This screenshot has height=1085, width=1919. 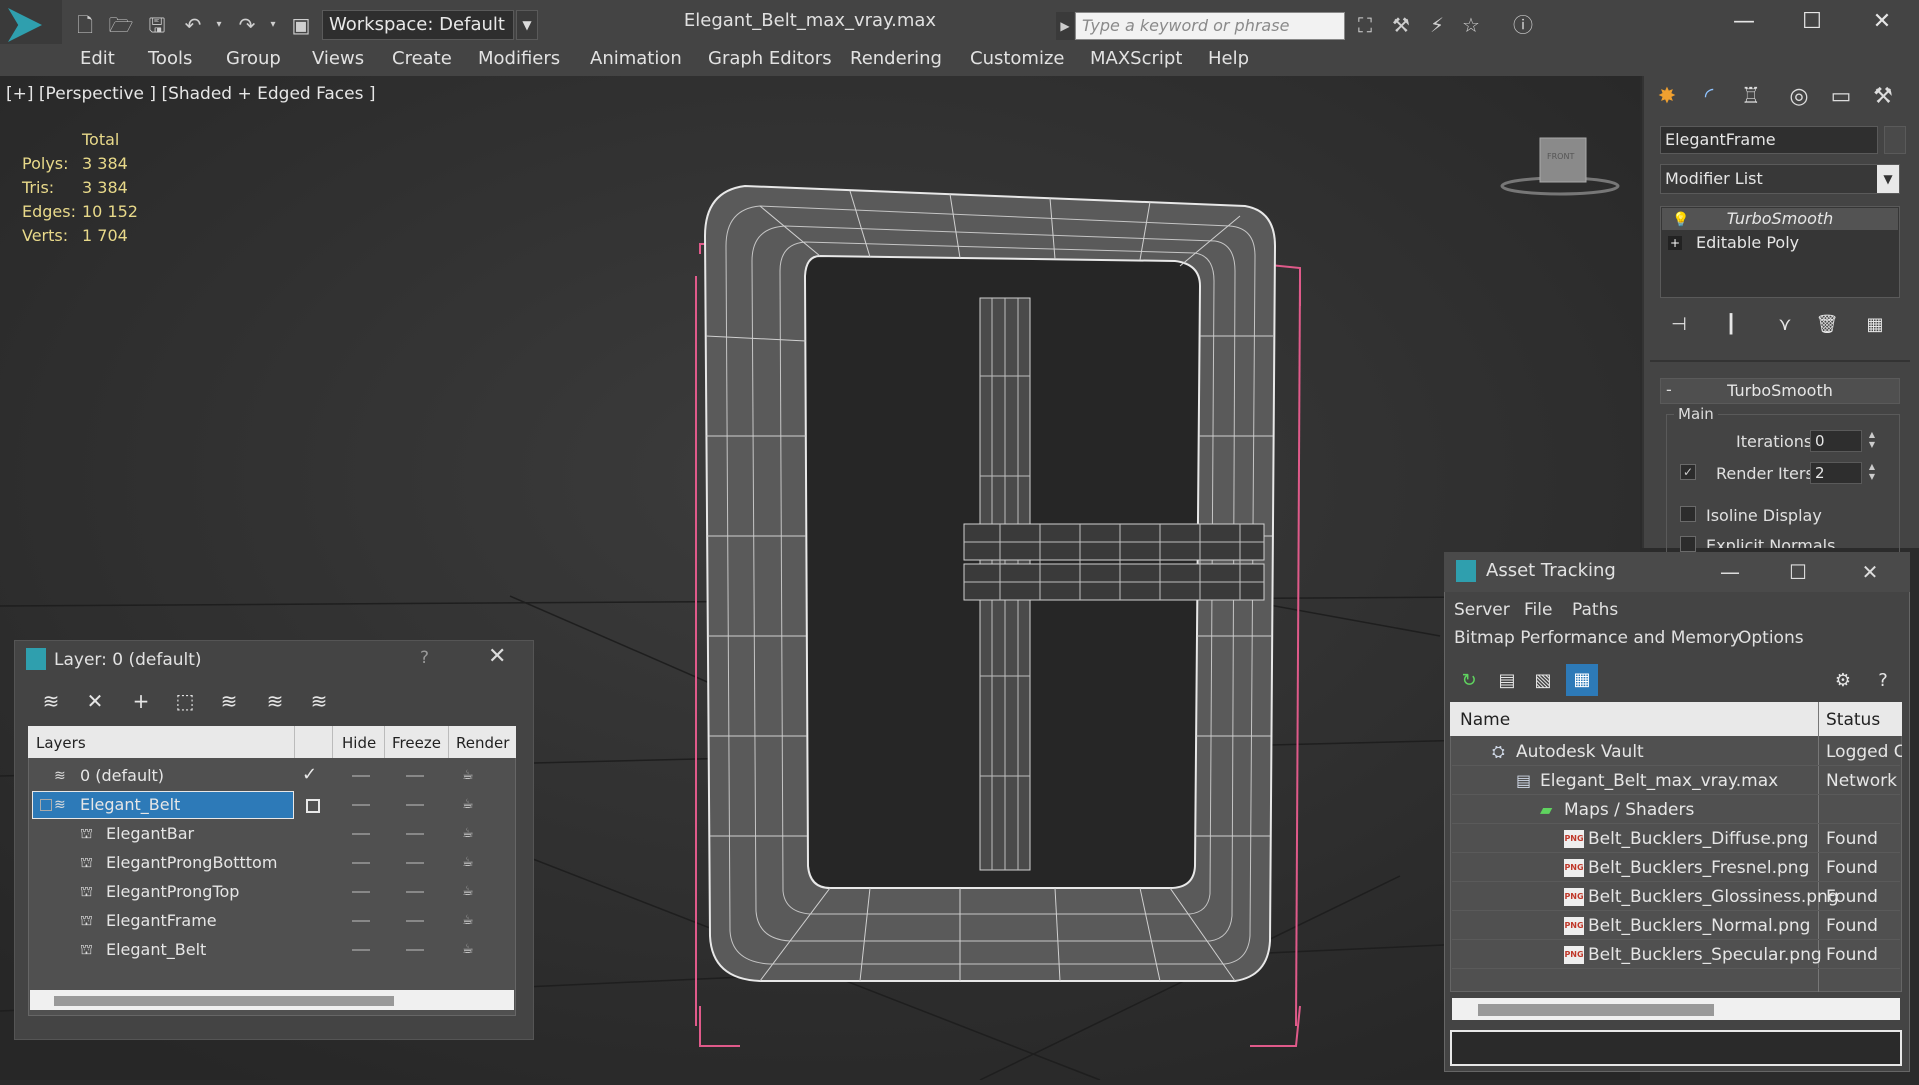 I want to click on table-view-icon: ▦, so click(x=1582, y=680).